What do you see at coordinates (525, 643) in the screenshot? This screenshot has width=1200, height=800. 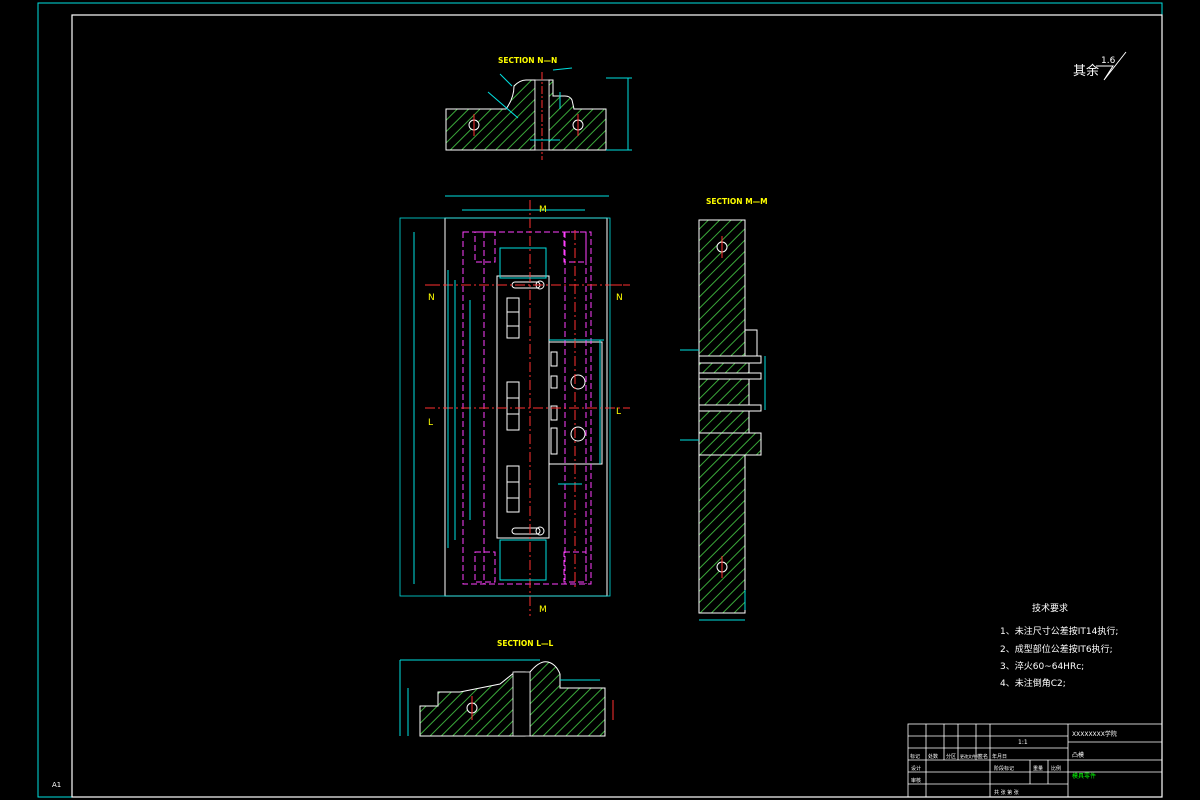 I see `section-ll-title: SECTION L—L` at bounding box center [525, 643].